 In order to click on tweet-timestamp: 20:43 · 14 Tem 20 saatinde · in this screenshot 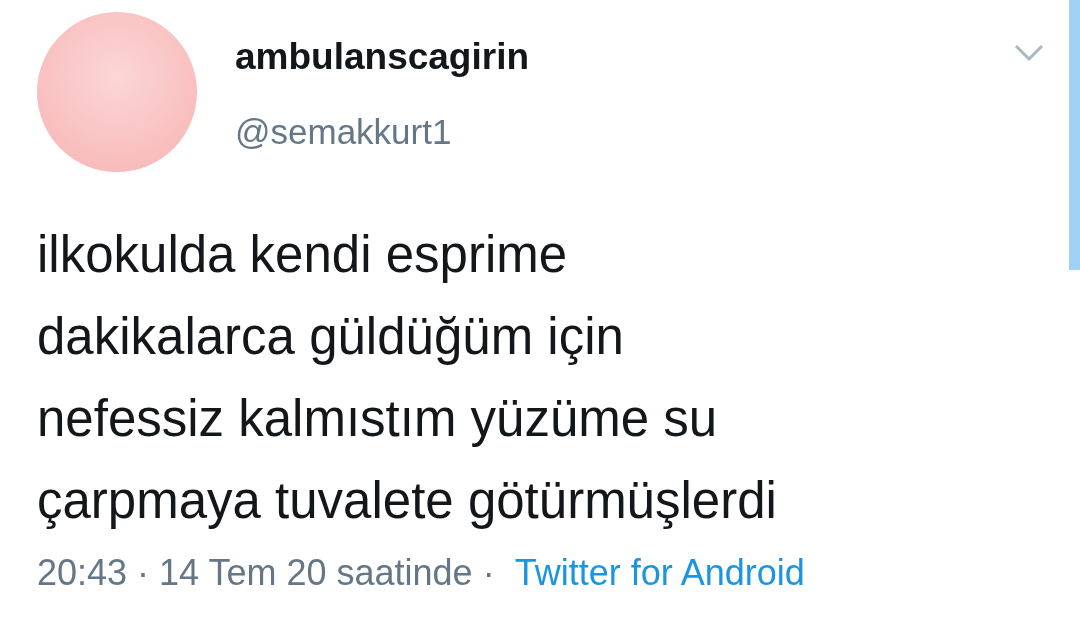, I will do `click(266, 572)`.